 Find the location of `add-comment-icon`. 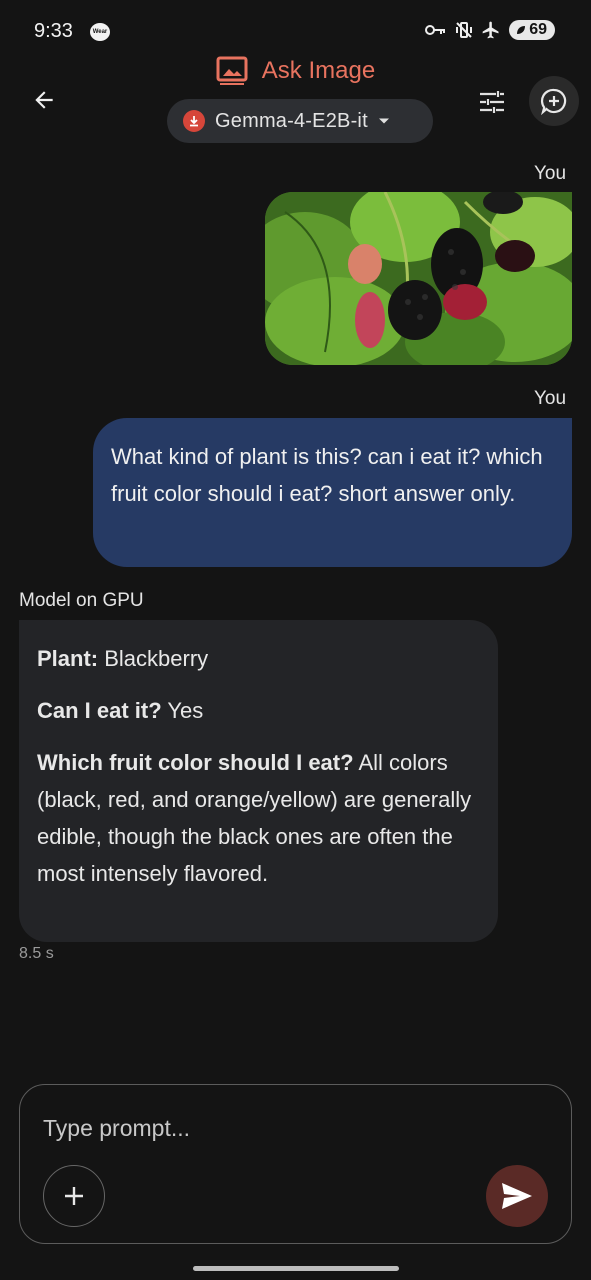

add-comment-icon is located at coordinates (553, 101).